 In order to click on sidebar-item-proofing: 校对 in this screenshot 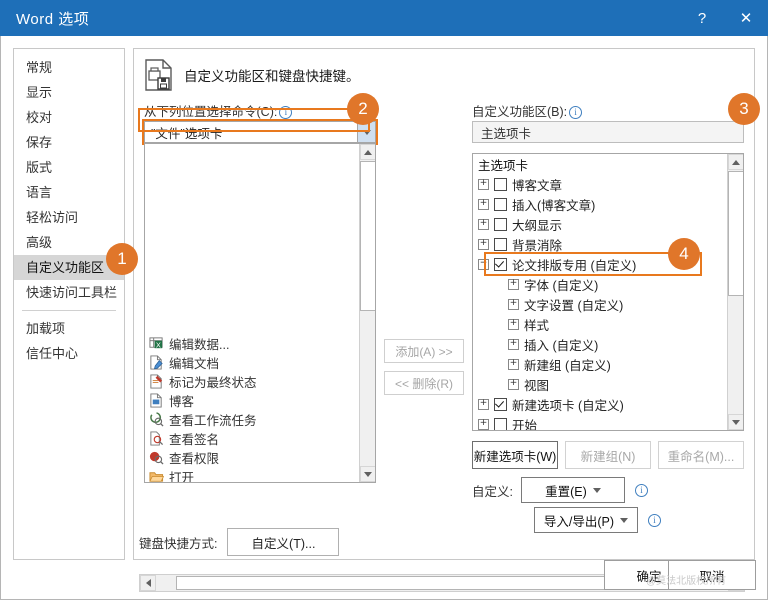, I will do `click(69, 117)`.